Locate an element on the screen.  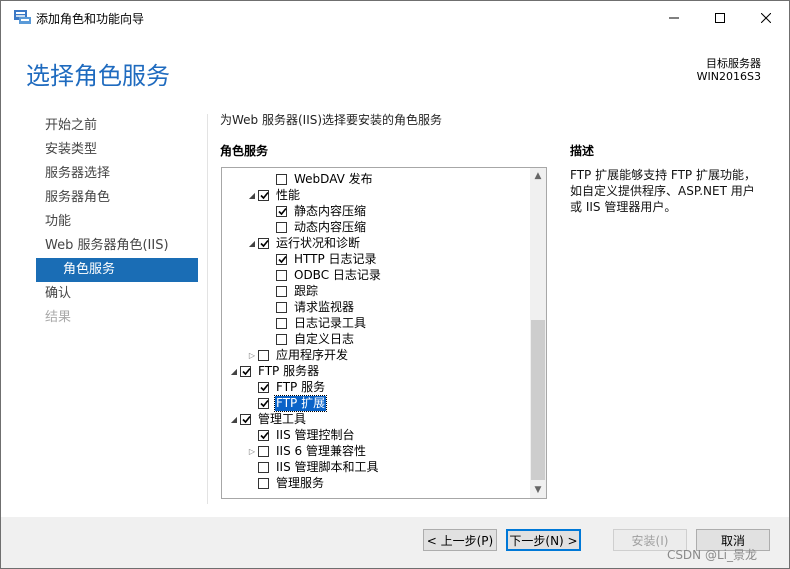
nav-item: 角色服务 is located at coordinates (117, 270).